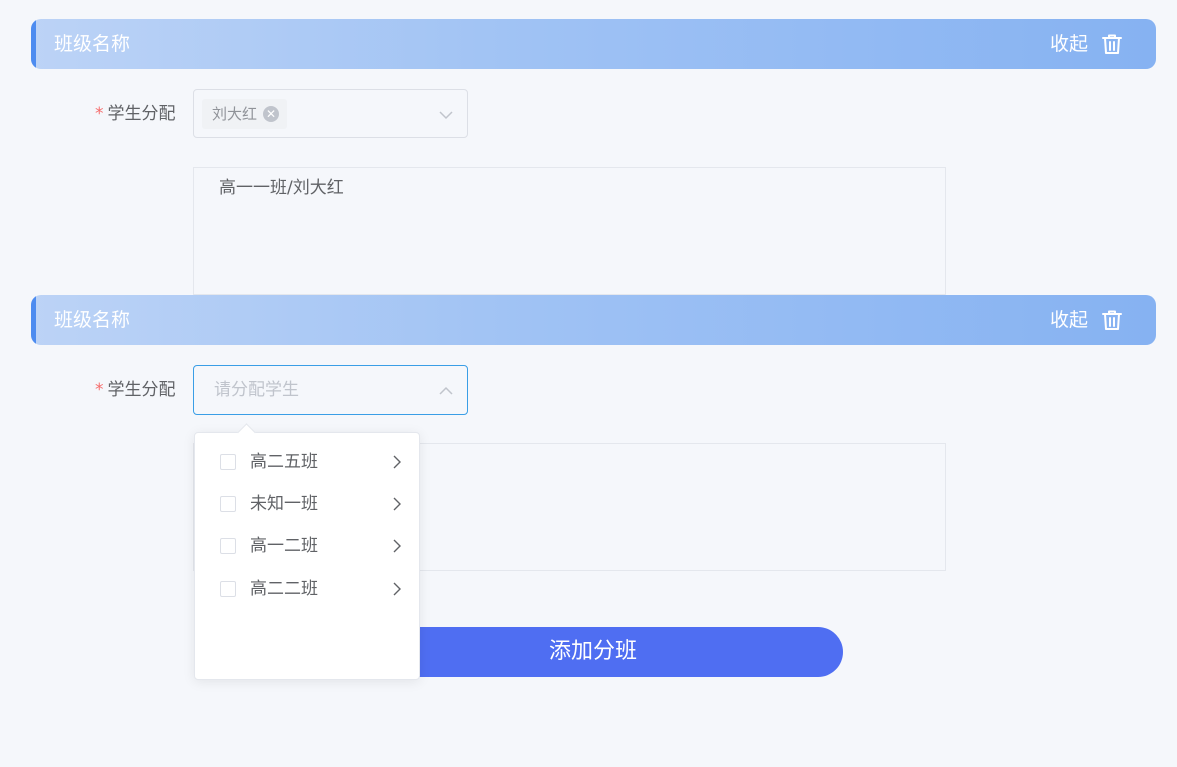 The image size is (1177, 767). What do you see at coordinates (446, 115) in the screenshot?
I see `chevron-down-icon` at bounding box center [446, 115].